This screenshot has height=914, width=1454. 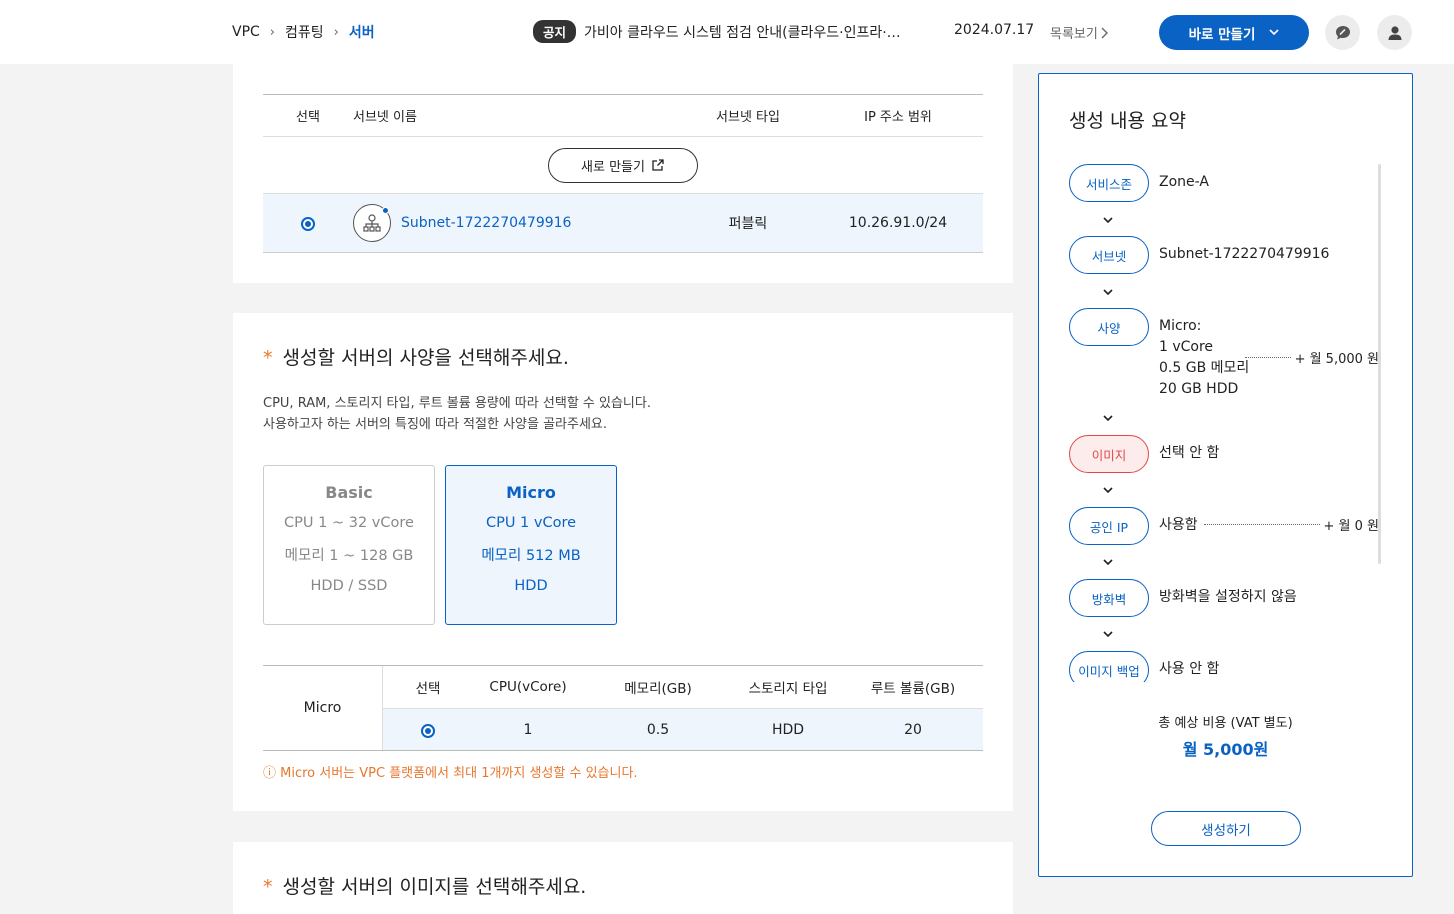 I want to click on table-row: Subnet-1722270479916 퍼블릭 10.26.91.0/24, so click(x=623, y=223).